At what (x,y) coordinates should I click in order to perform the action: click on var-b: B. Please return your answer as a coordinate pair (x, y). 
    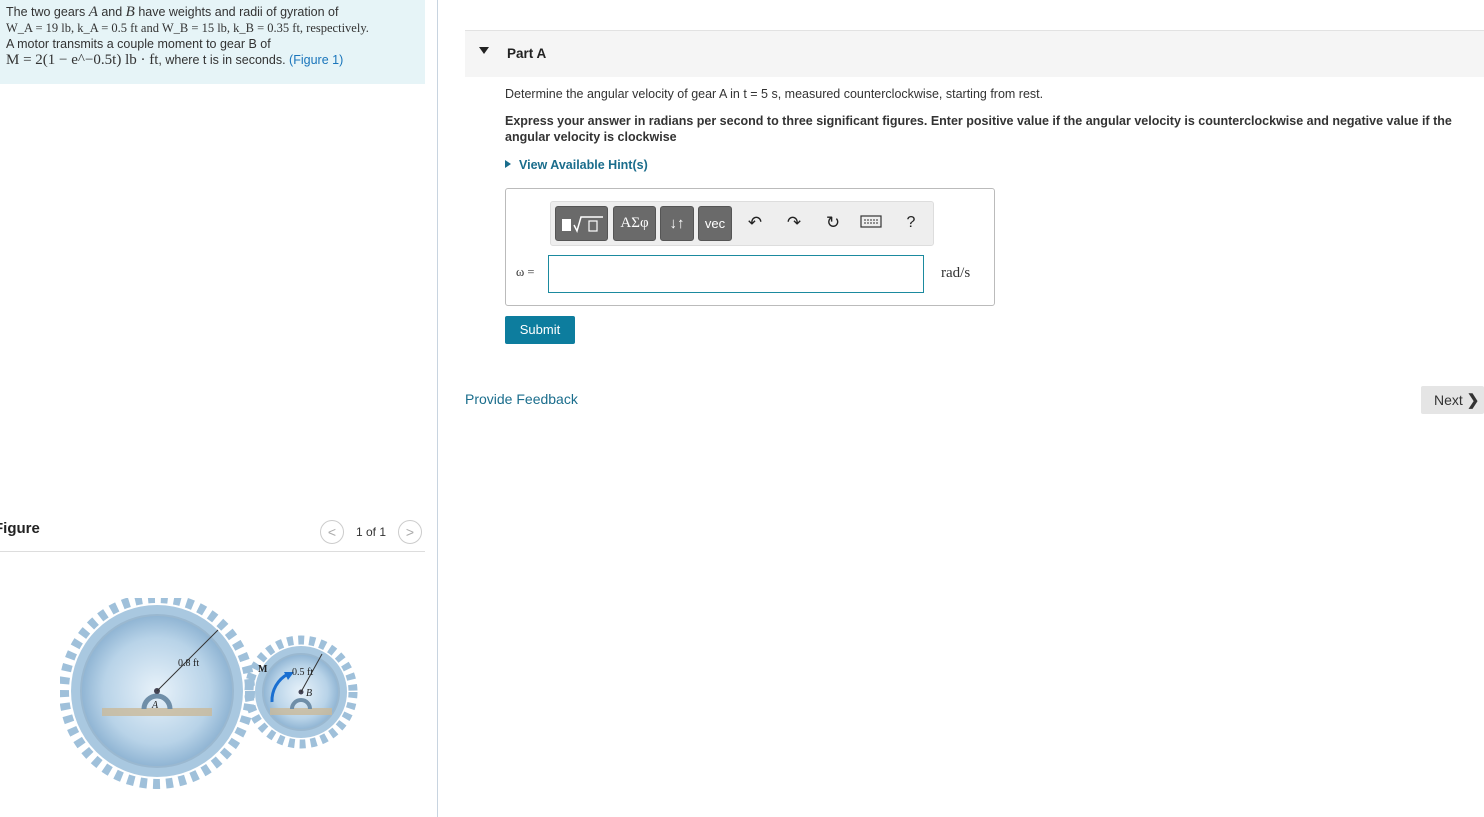
    Looking at the image, I should click on (130, 12).